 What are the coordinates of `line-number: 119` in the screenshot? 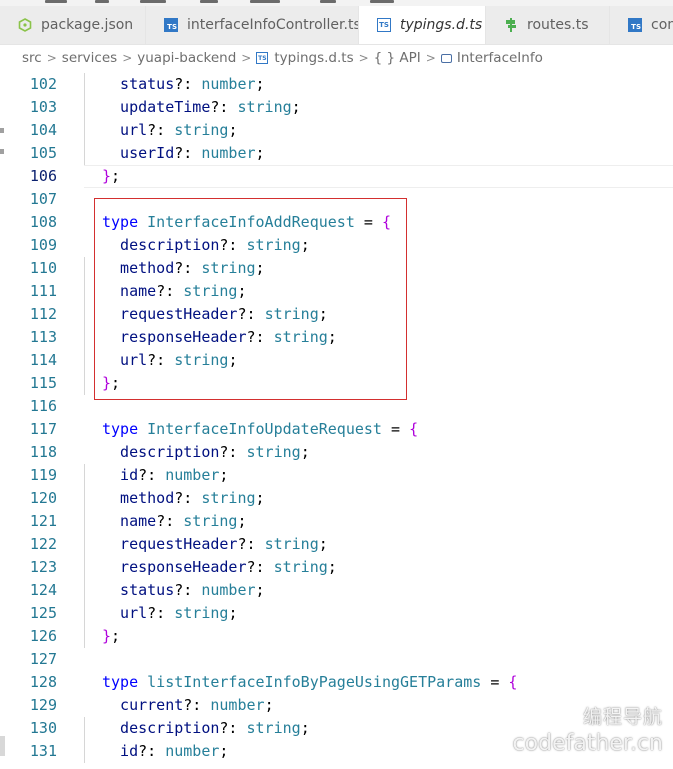 It's located at (43, 475).